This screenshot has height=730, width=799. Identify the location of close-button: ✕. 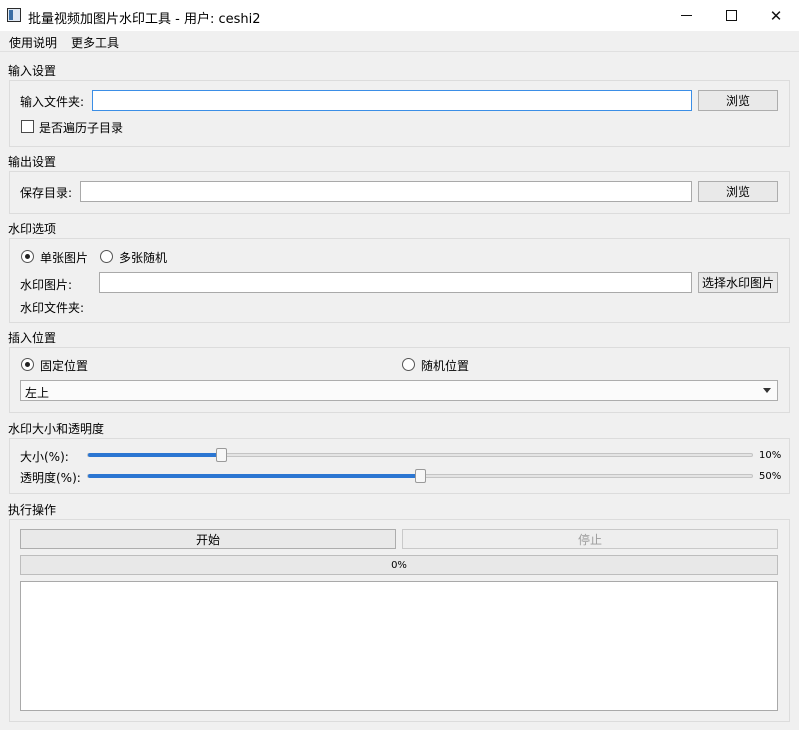
(776, 15).